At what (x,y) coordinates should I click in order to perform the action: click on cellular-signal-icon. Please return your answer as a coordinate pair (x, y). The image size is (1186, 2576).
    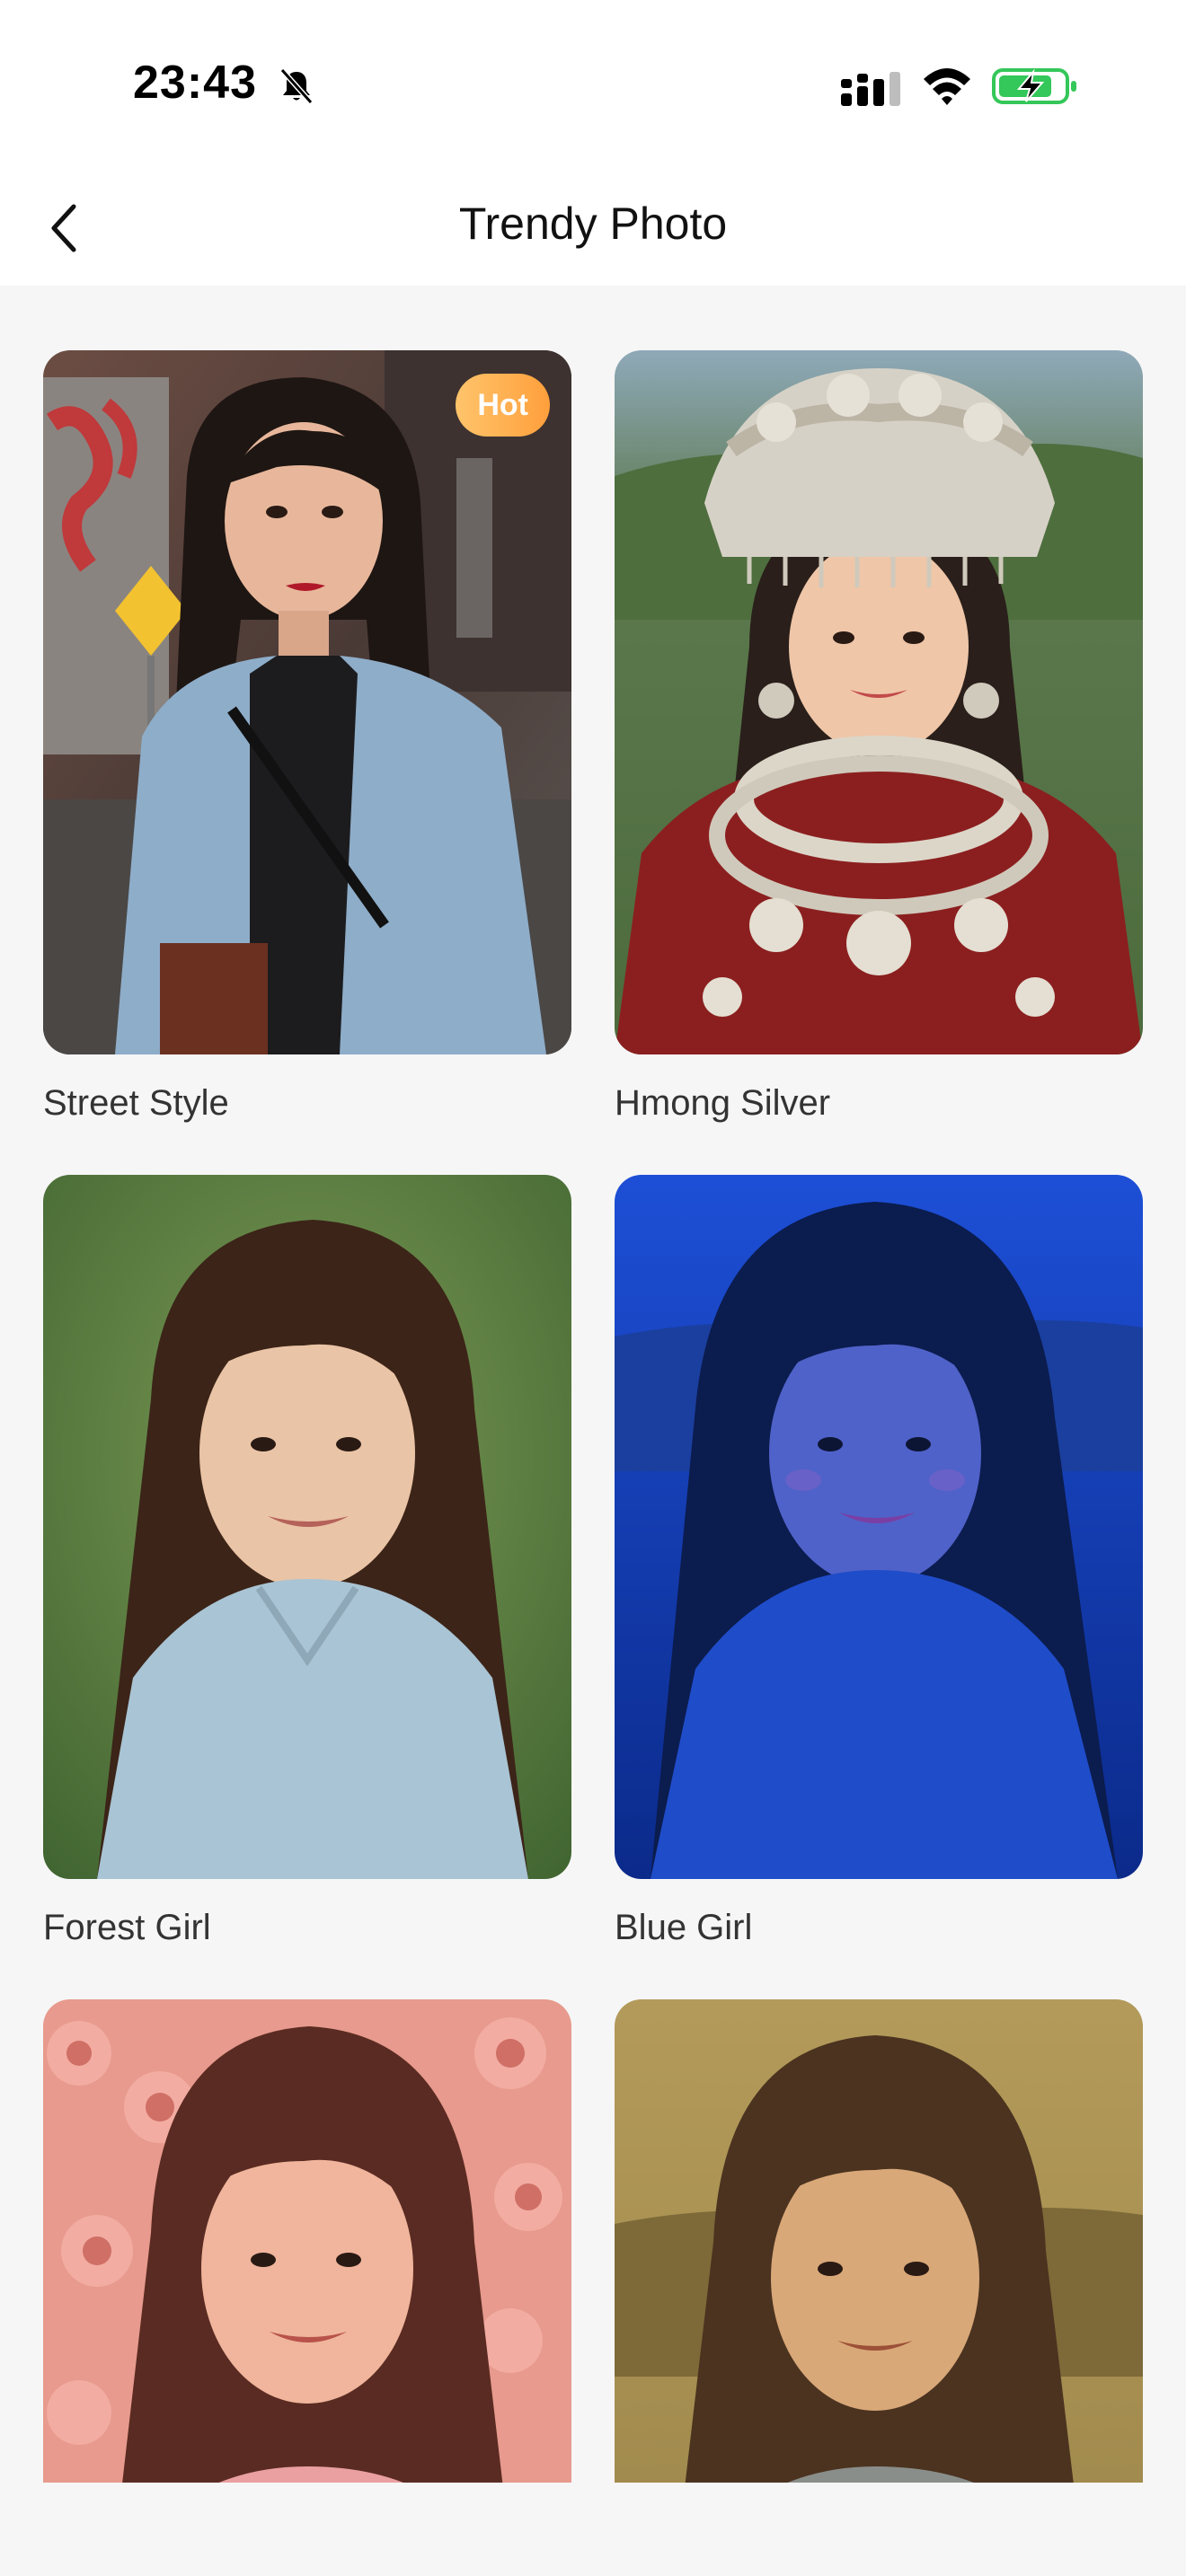
    Looking at the image, I should click on (870, 89).